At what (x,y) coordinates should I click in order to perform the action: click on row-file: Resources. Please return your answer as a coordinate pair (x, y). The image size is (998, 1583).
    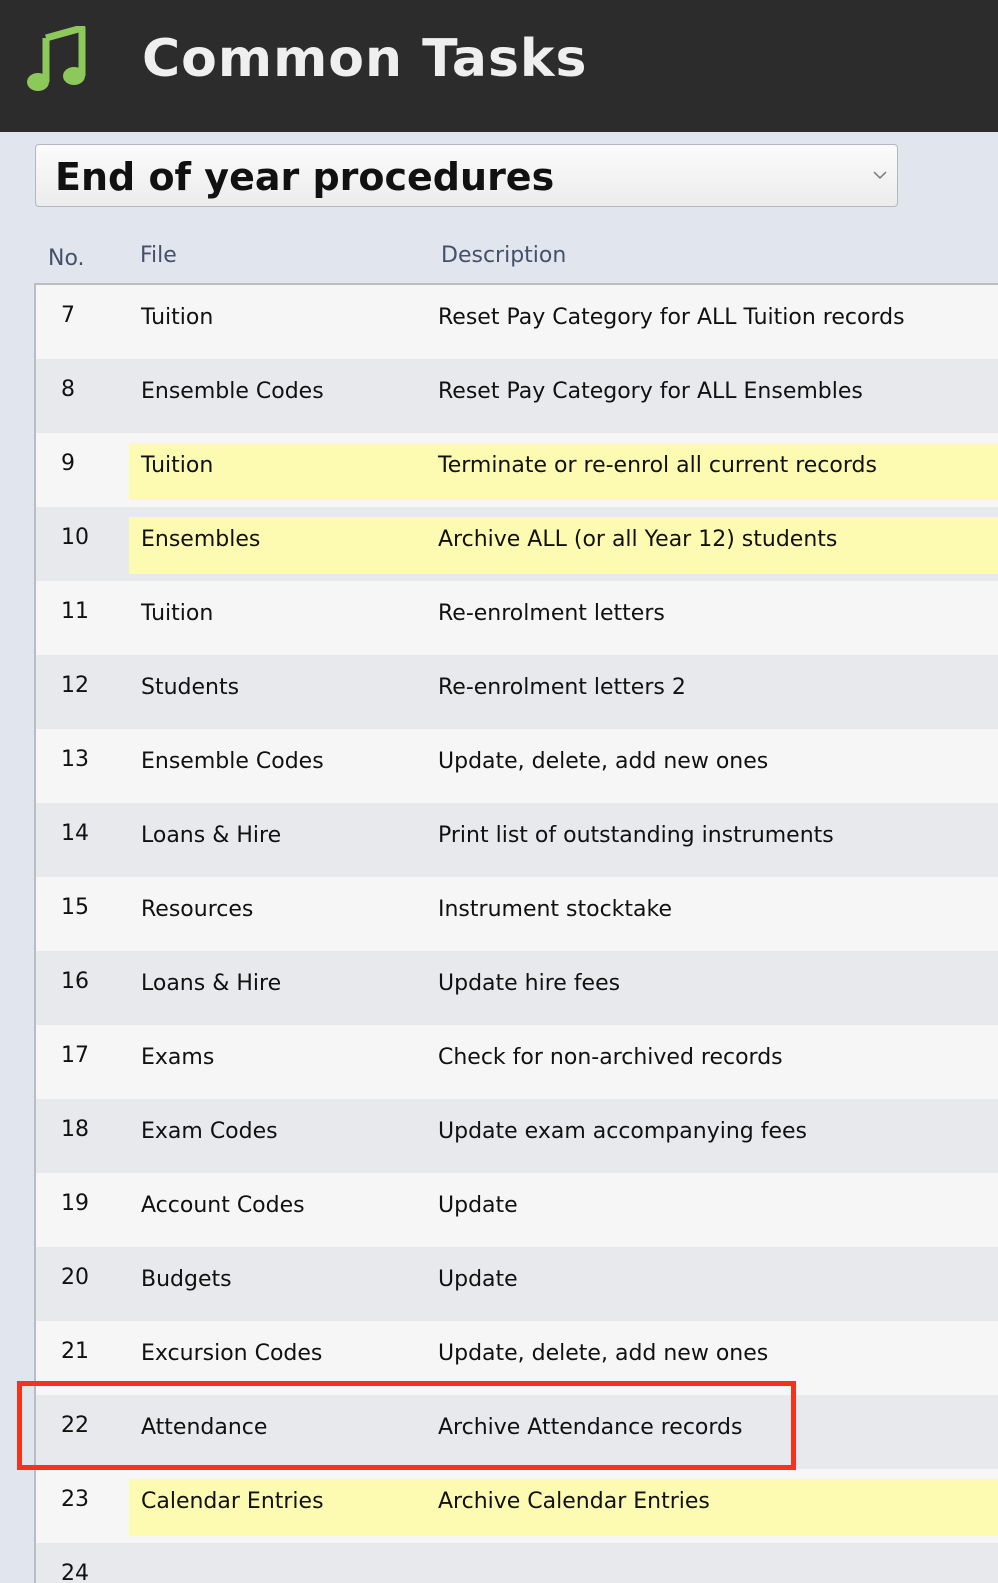
    Looking at the image, I should click on (197, 909).